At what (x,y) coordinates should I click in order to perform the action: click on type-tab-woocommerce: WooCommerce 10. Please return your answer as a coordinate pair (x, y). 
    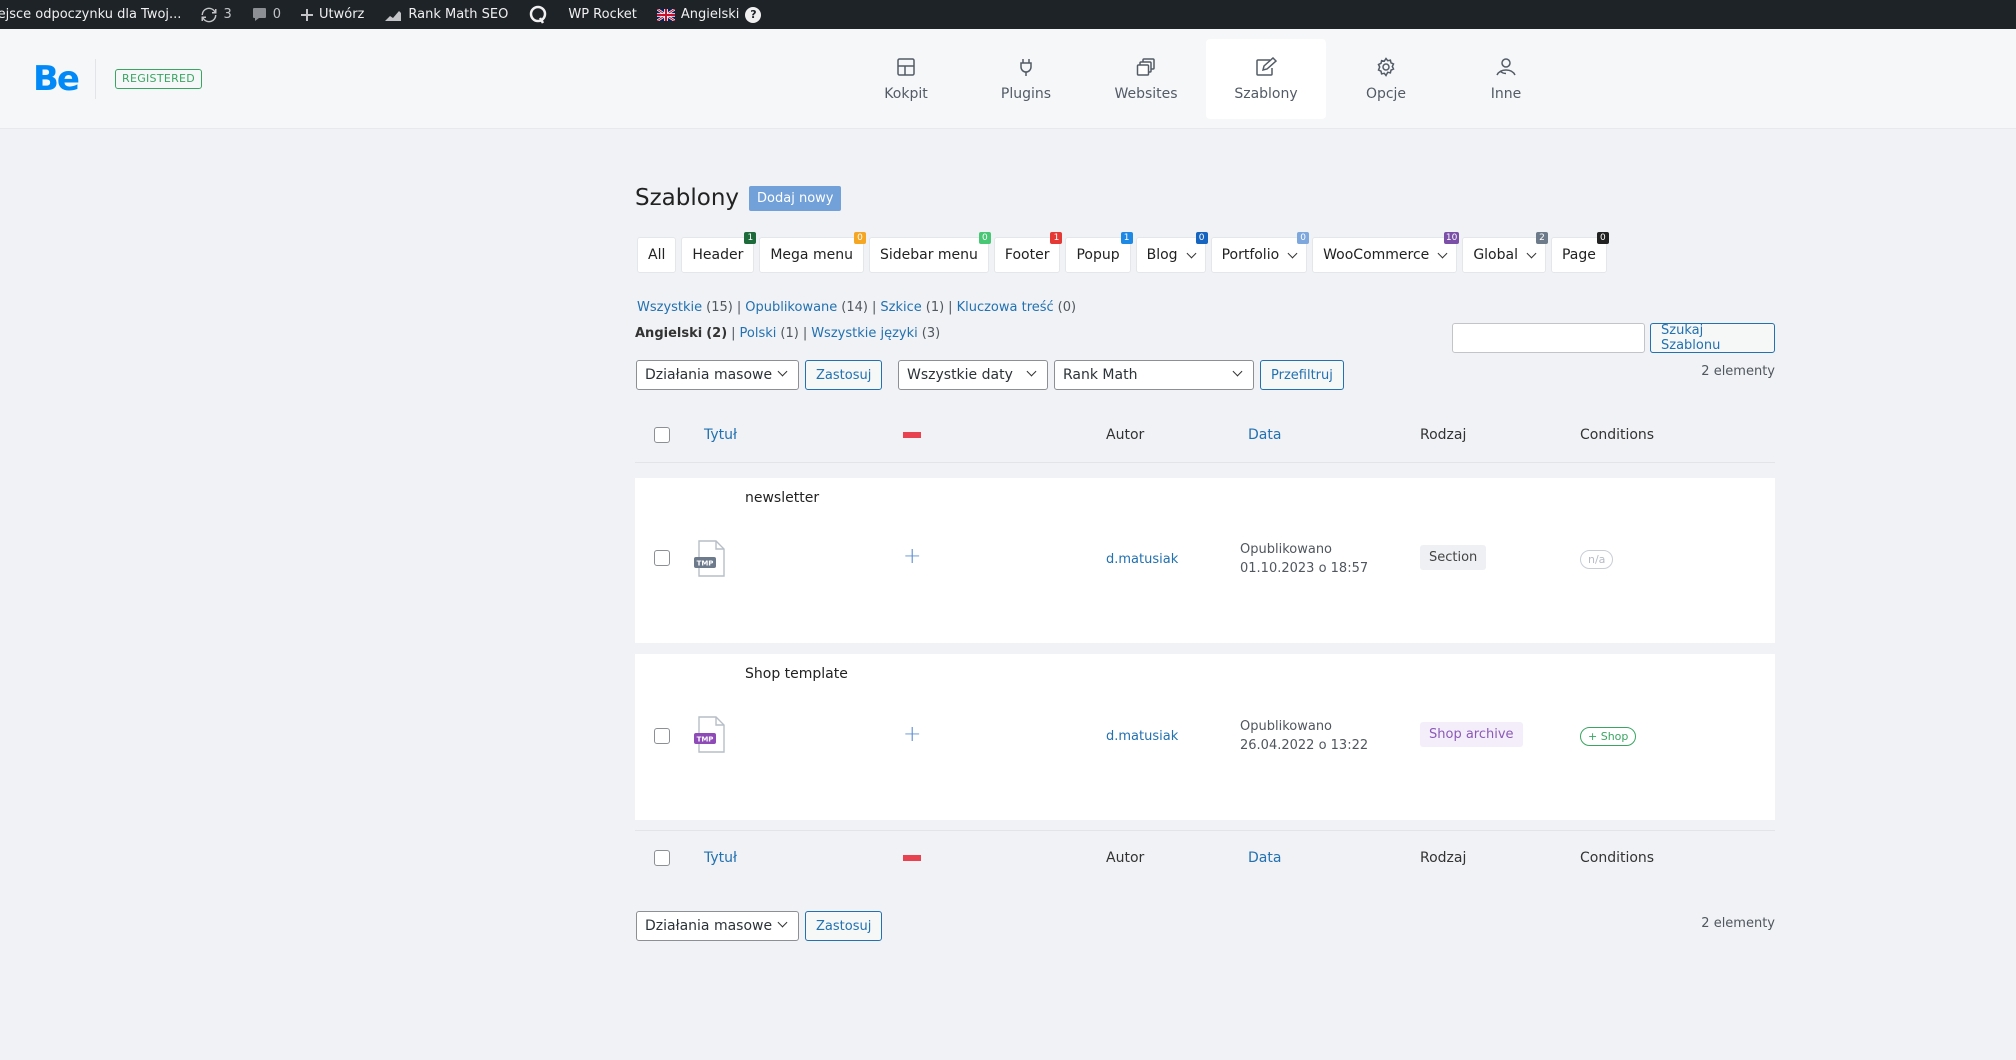
    Looking at the image, I should click on (1386, 252).